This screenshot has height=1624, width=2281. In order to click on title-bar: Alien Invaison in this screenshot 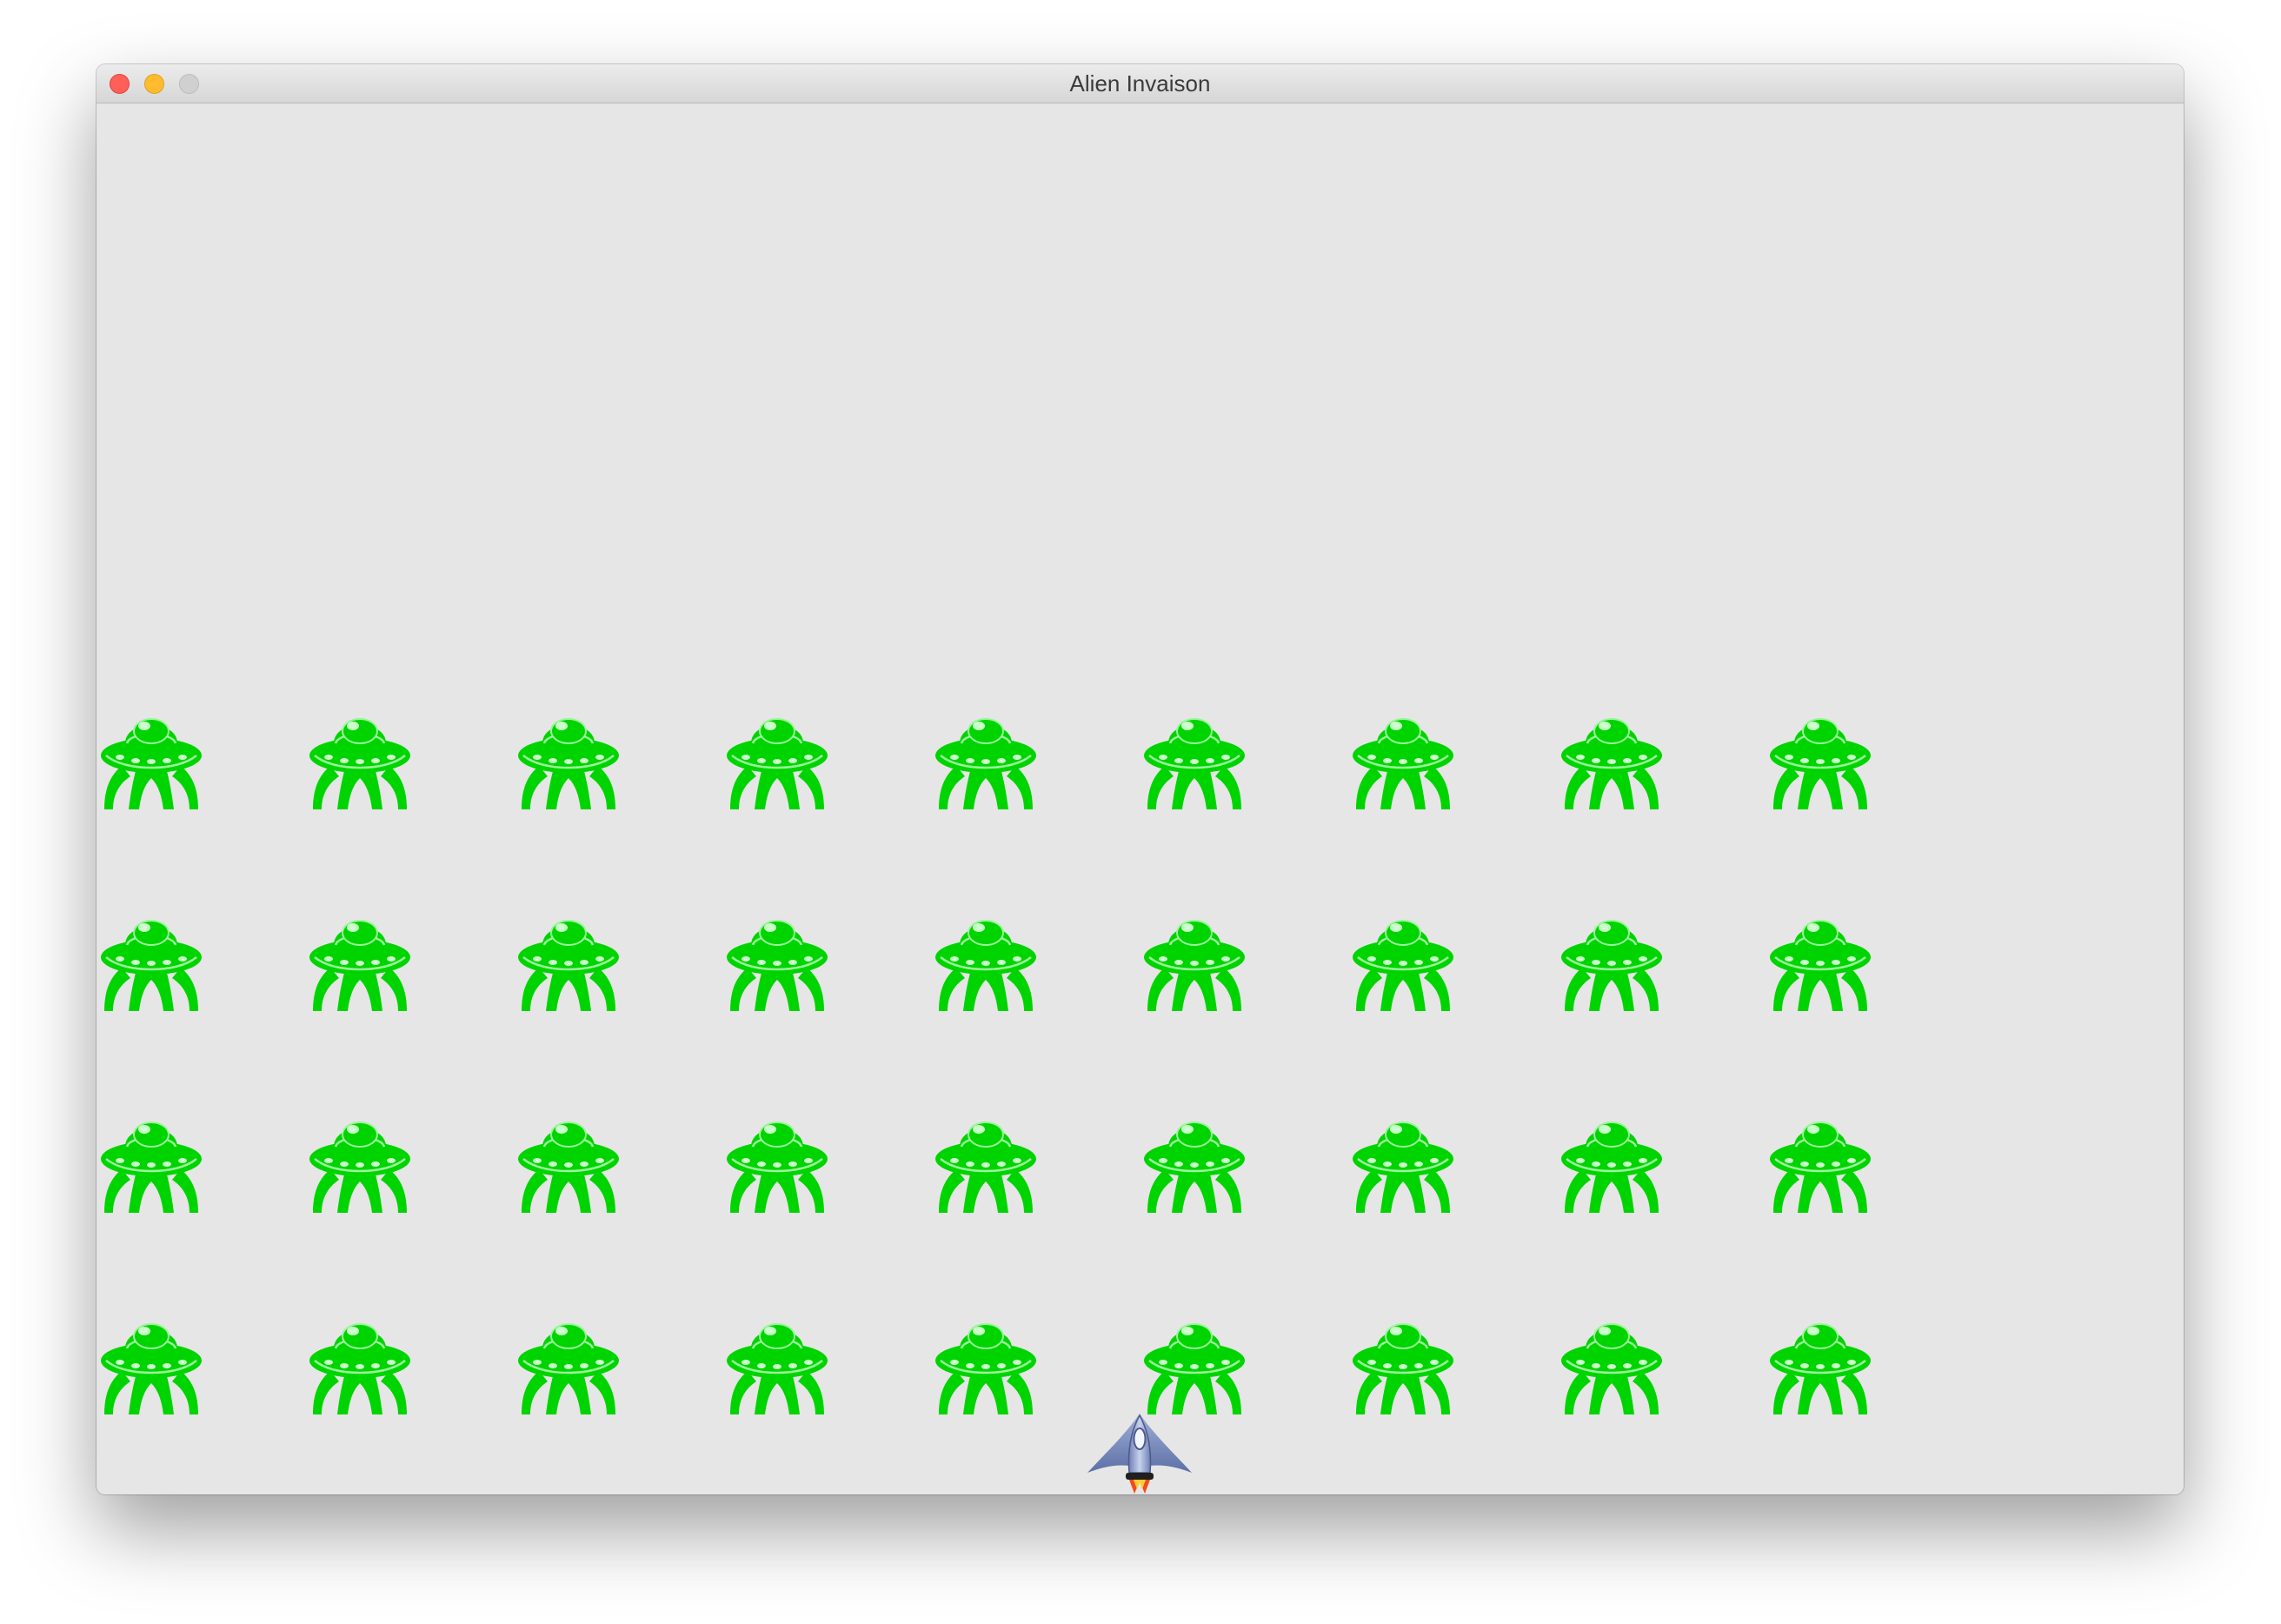, I will do `click(1140, 83)`.